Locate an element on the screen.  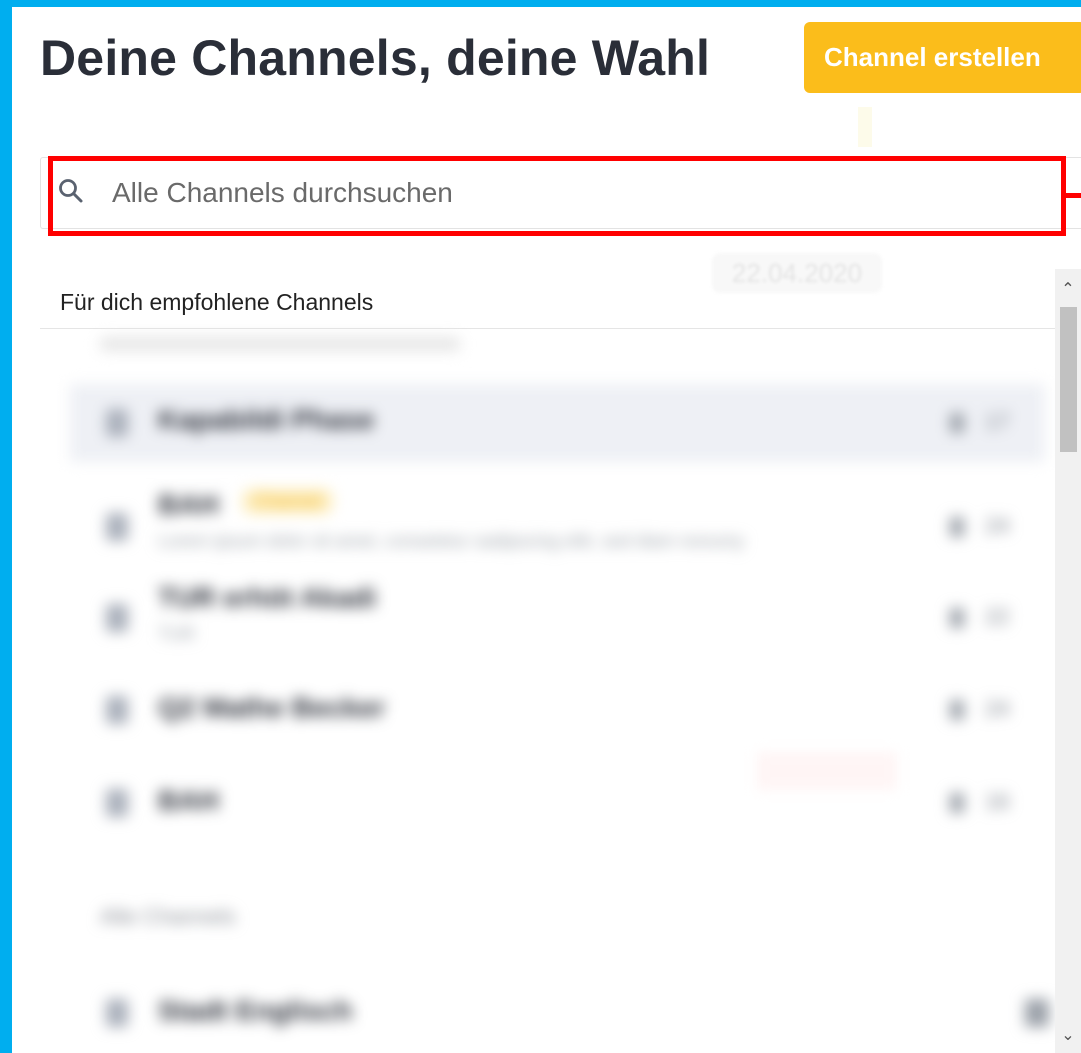
join-icon is located at coordinates (1037, 1013).